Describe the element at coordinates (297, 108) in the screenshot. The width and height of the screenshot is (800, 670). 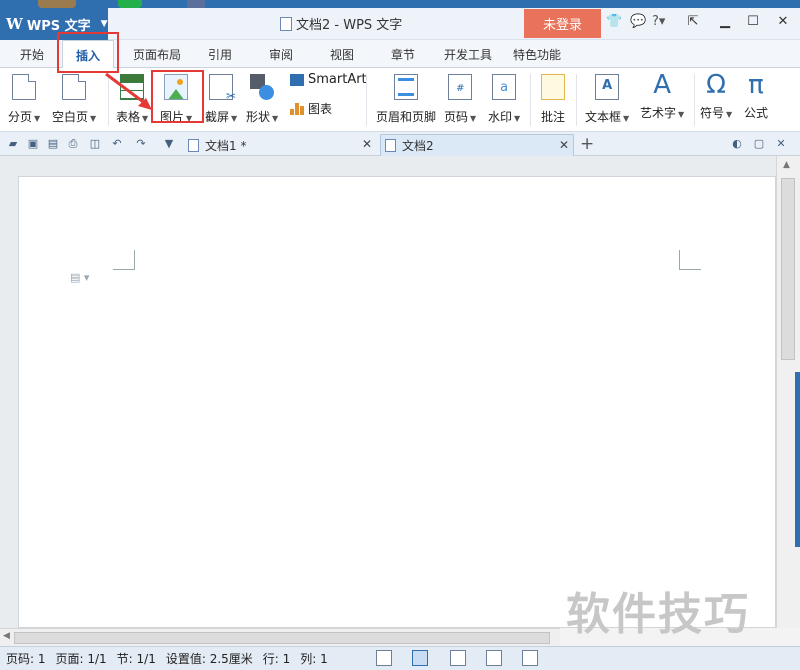
I see `chart-icon` at that location.